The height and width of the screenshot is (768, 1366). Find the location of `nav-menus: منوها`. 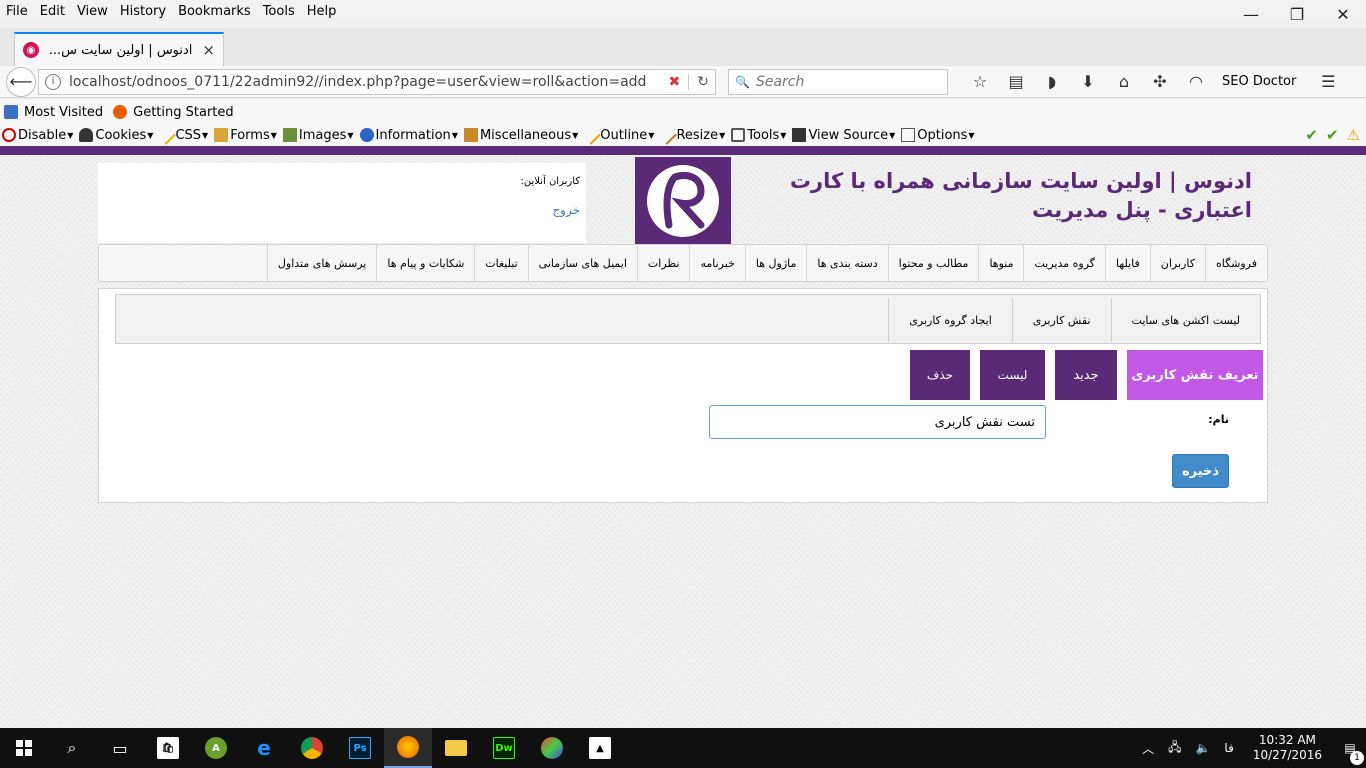

nav-menus: منوها is located at coordinates (1000, 263).